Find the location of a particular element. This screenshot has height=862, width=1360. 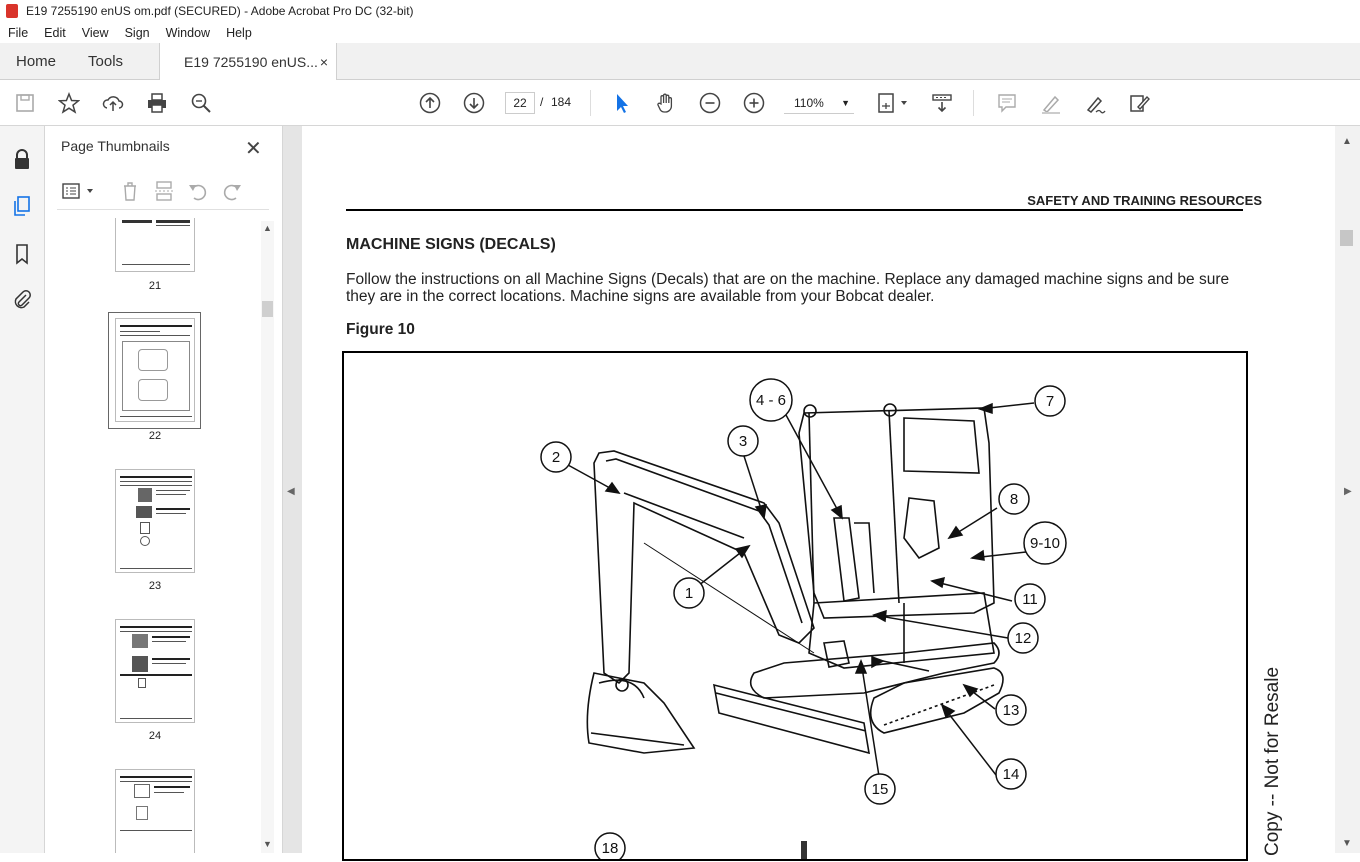

menu-bar: File Edit View Sign Window Help is located at coordinates (680, 32).